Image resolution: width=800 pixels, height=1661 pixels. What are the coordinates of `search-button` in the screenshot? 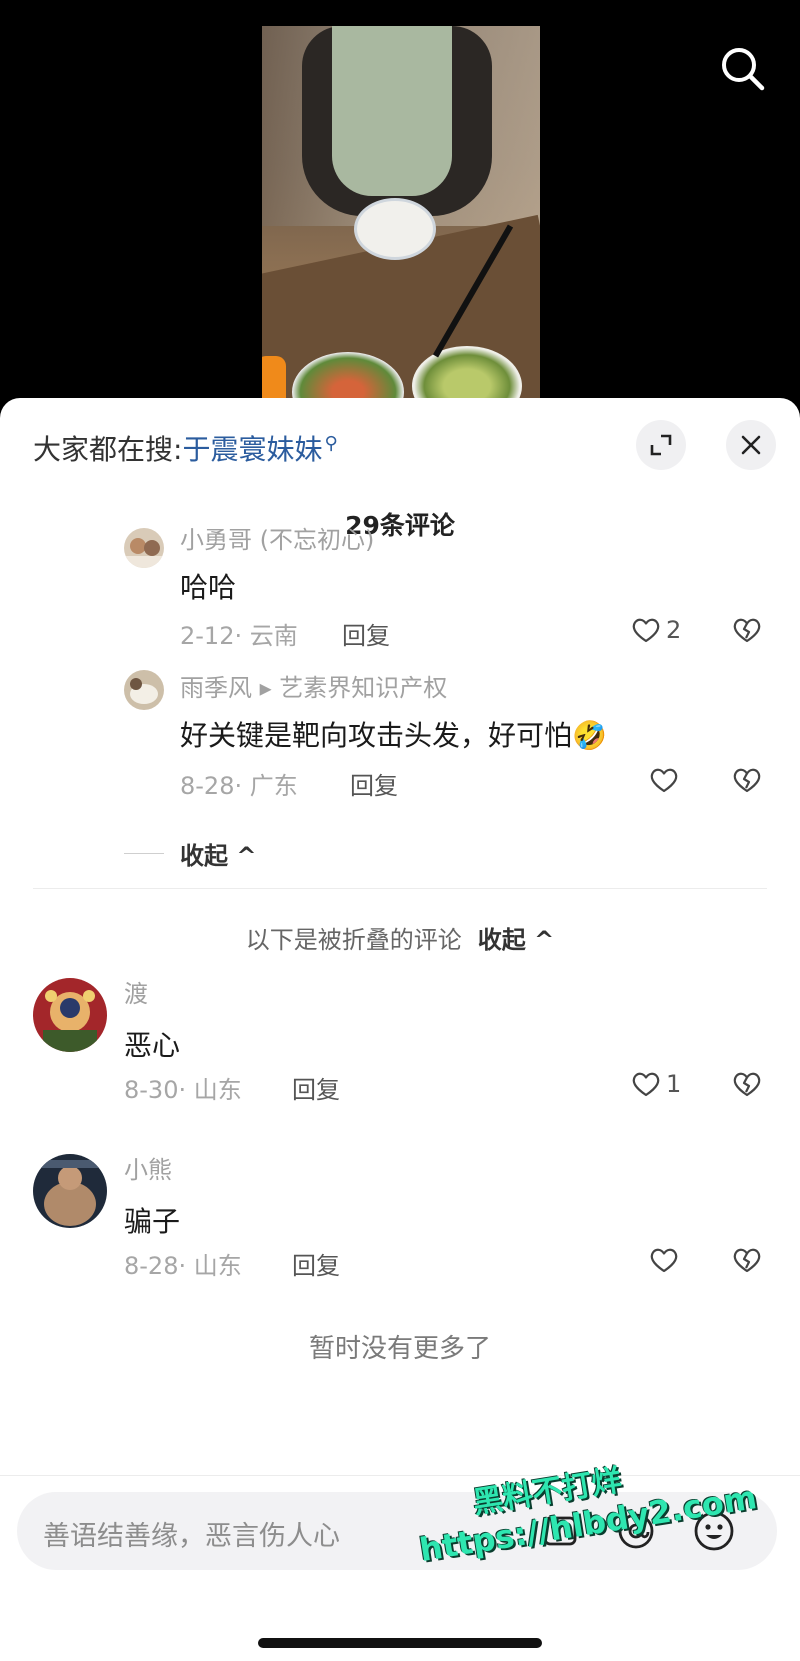 It's located at (743, 69).